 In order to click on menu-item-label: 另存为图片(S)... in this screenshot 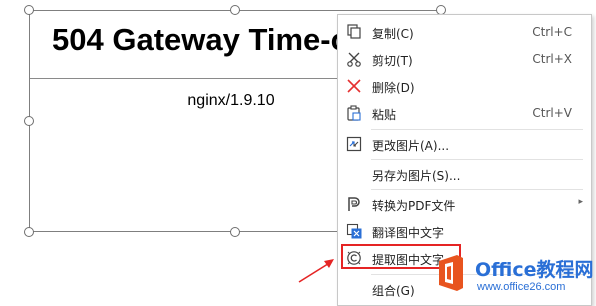, I will do `click(416, 176)`.